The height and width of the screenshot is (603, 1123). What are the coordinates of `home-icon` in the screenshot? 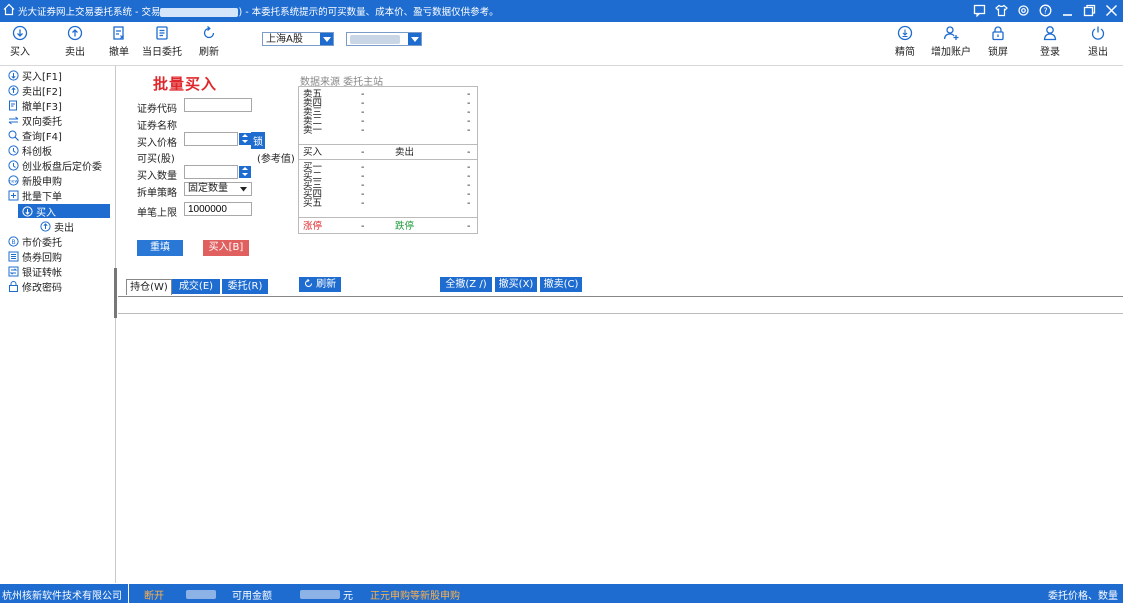 It's located at (9, 9).